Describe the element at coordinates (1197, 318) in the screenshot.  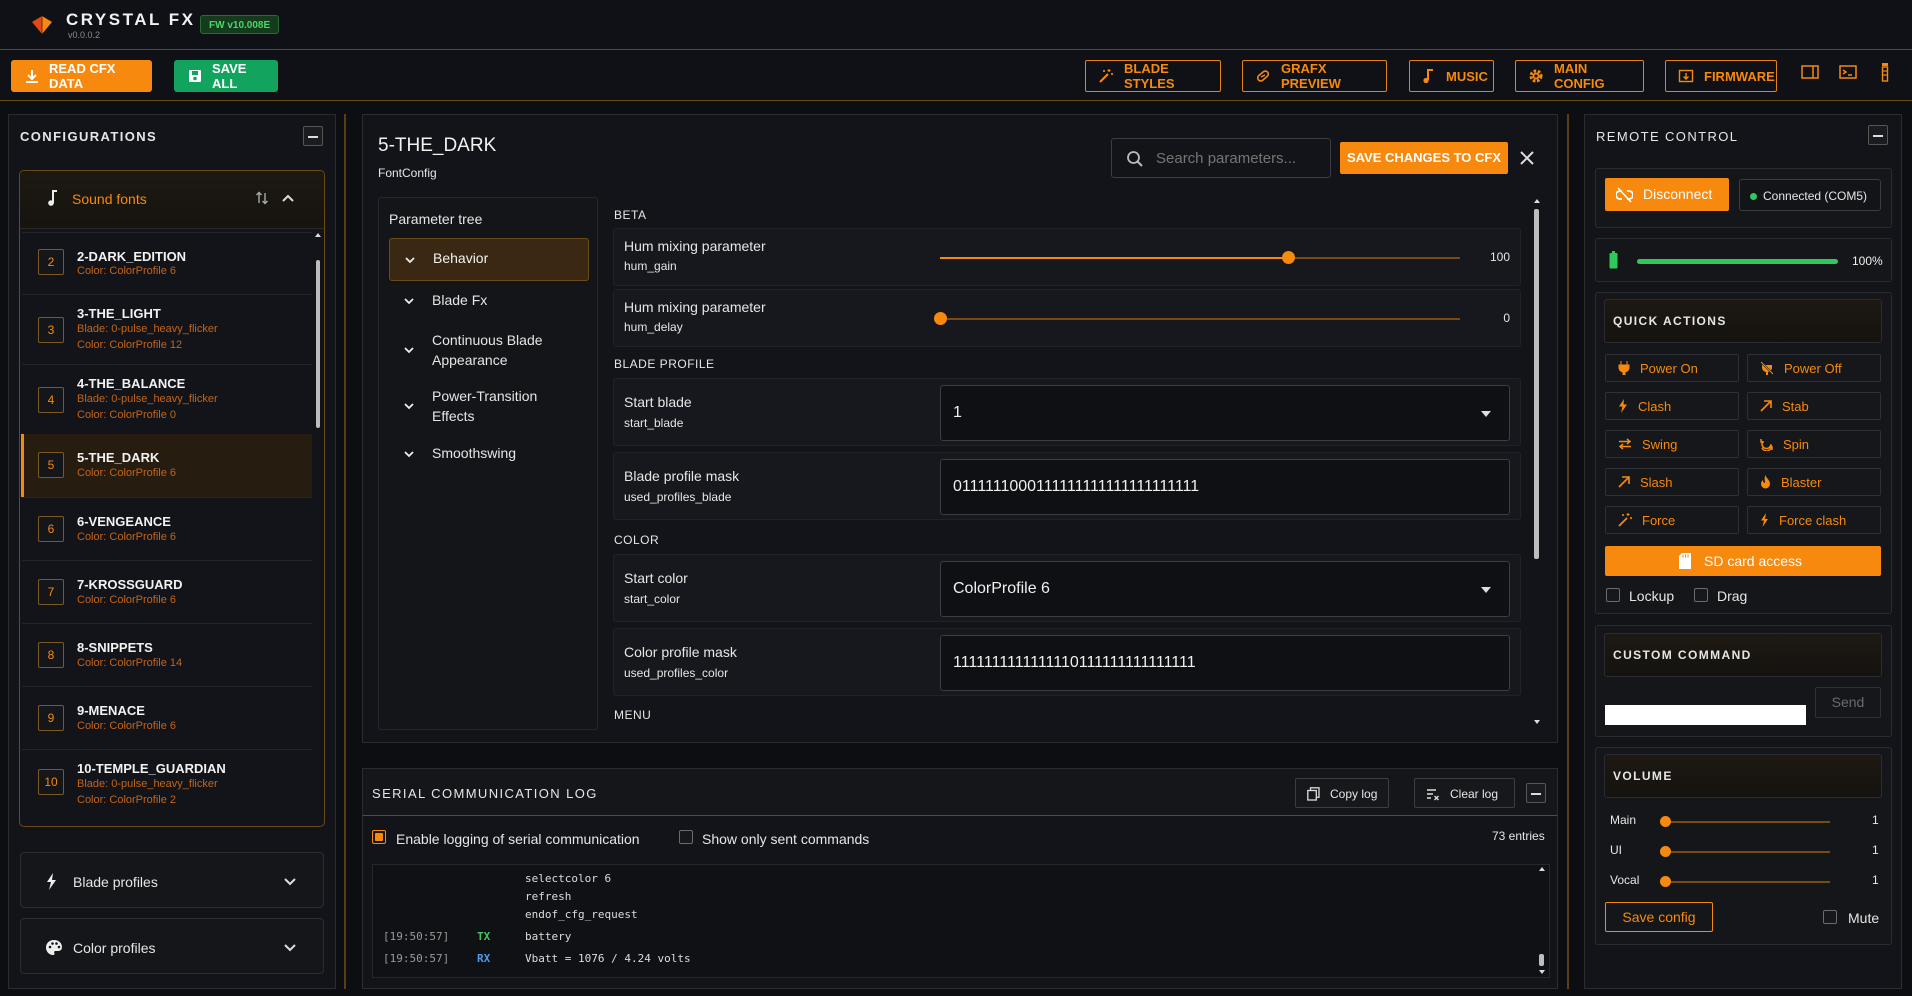
I see `hum-delay-slider` at that location.